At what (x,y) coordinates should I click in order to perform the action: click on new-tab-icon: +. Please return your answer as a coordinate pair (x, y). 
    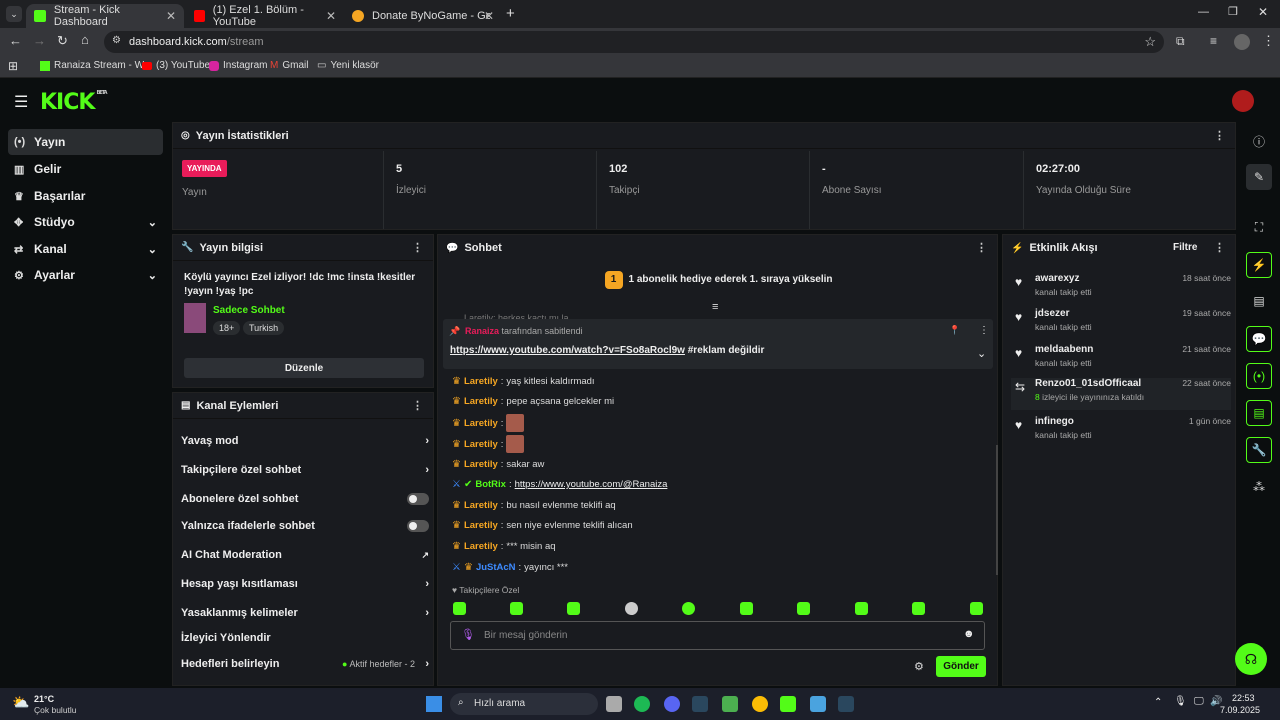
    Looking at the image, I should click on (510, 13).